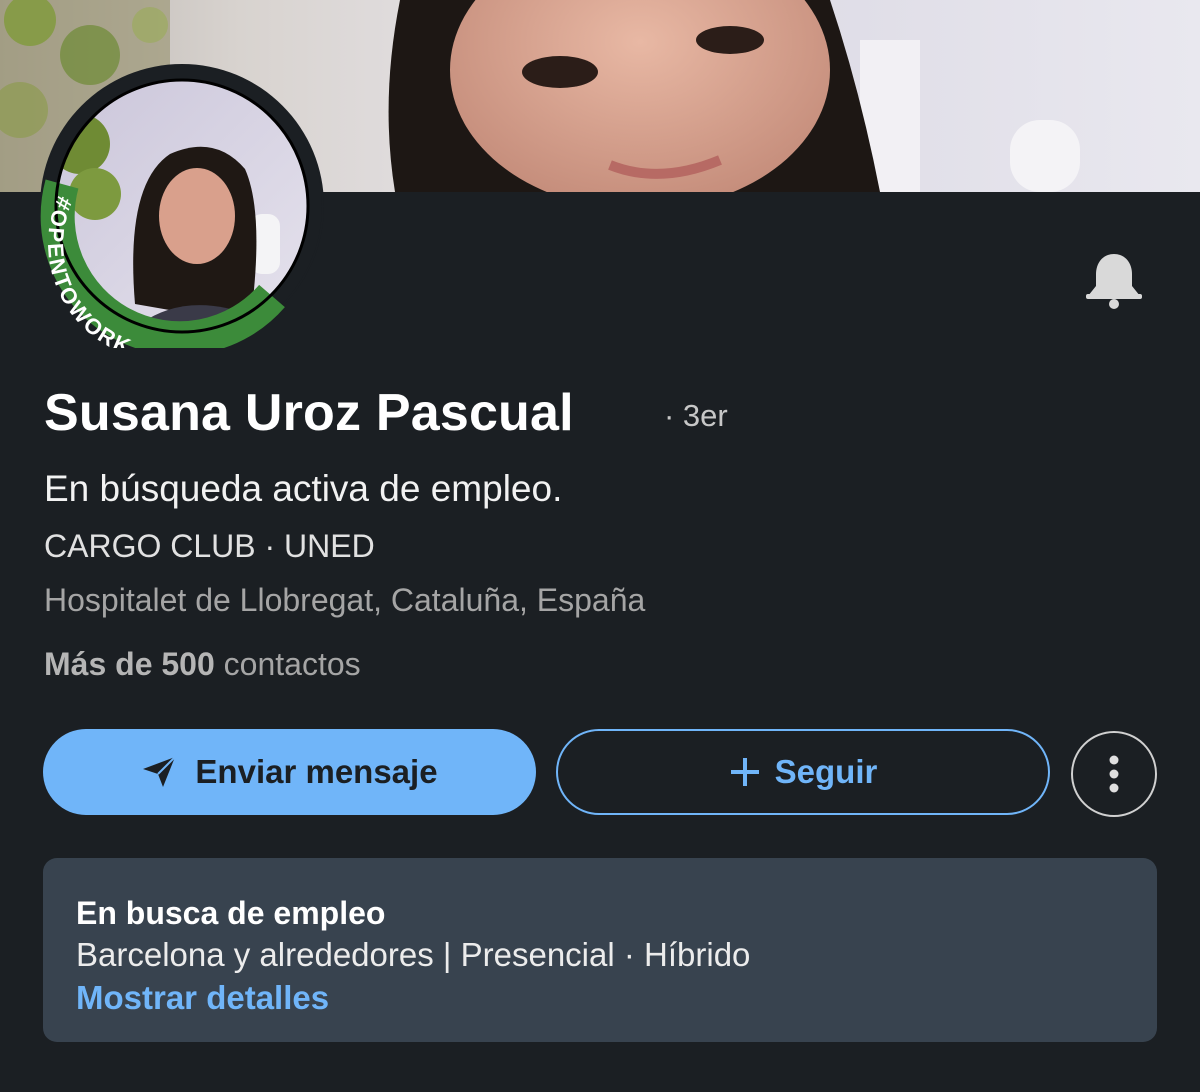 The width and height of the screenshot is (1200, 1092). What do you see at coordinates (202, 998) in the screenshot?
I see `show-details-link: Mostrar detalles` at bounding box center [202, 998].